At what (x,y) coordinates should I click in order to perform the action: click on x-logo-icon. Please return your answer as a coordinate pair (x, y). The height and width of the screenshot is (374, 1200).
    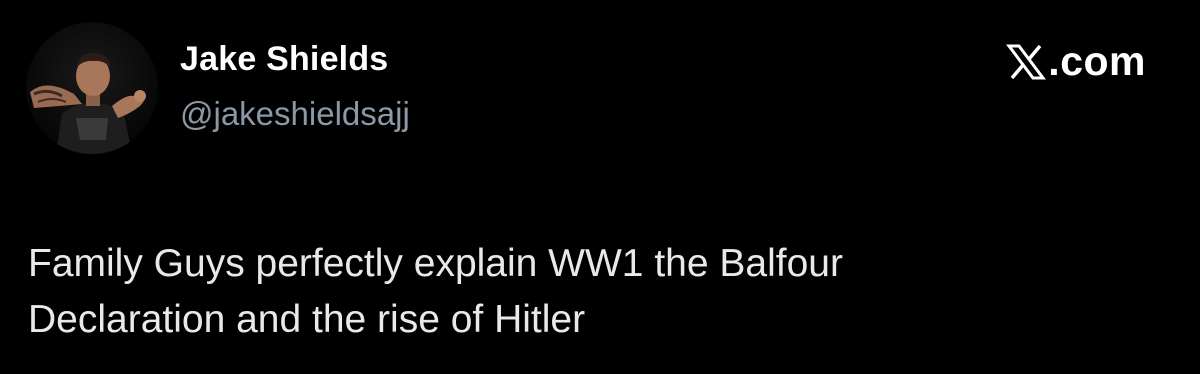
    Looking at the image, I should click on (1026, 62).